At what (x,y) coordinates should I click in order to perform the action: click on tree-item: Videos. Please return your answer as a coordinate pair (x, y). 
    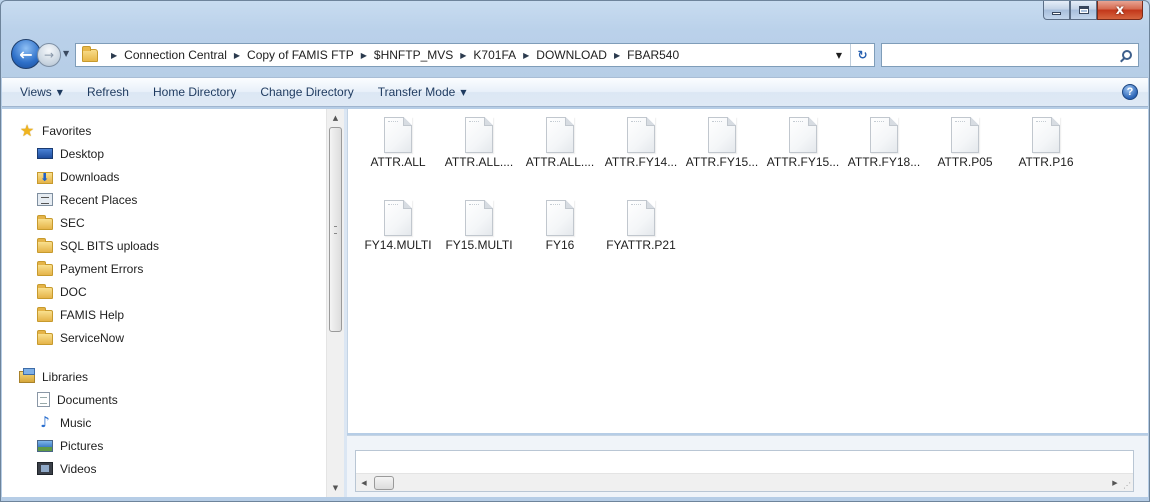
    Looking at the image, I should click on (164, 468).